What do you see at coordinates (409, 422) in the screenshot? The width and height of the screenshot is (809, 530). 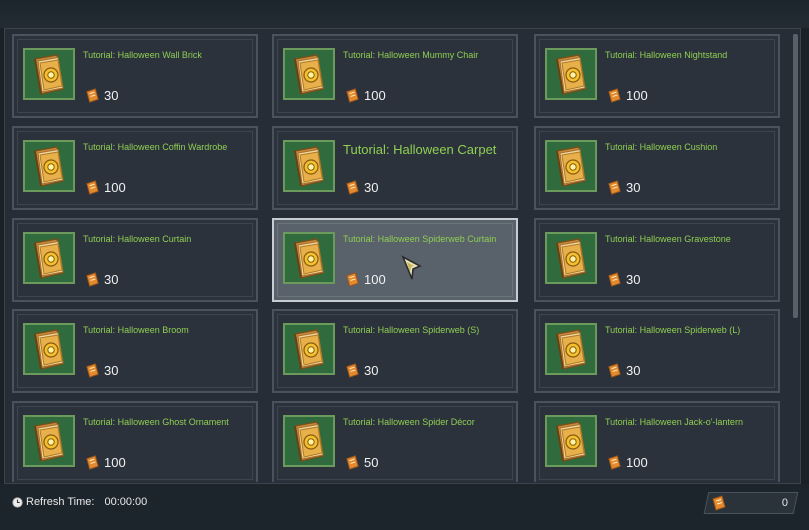 I see `item-title: Tutorial: Halloween Spider Décor` at bounding box center [409, 422].